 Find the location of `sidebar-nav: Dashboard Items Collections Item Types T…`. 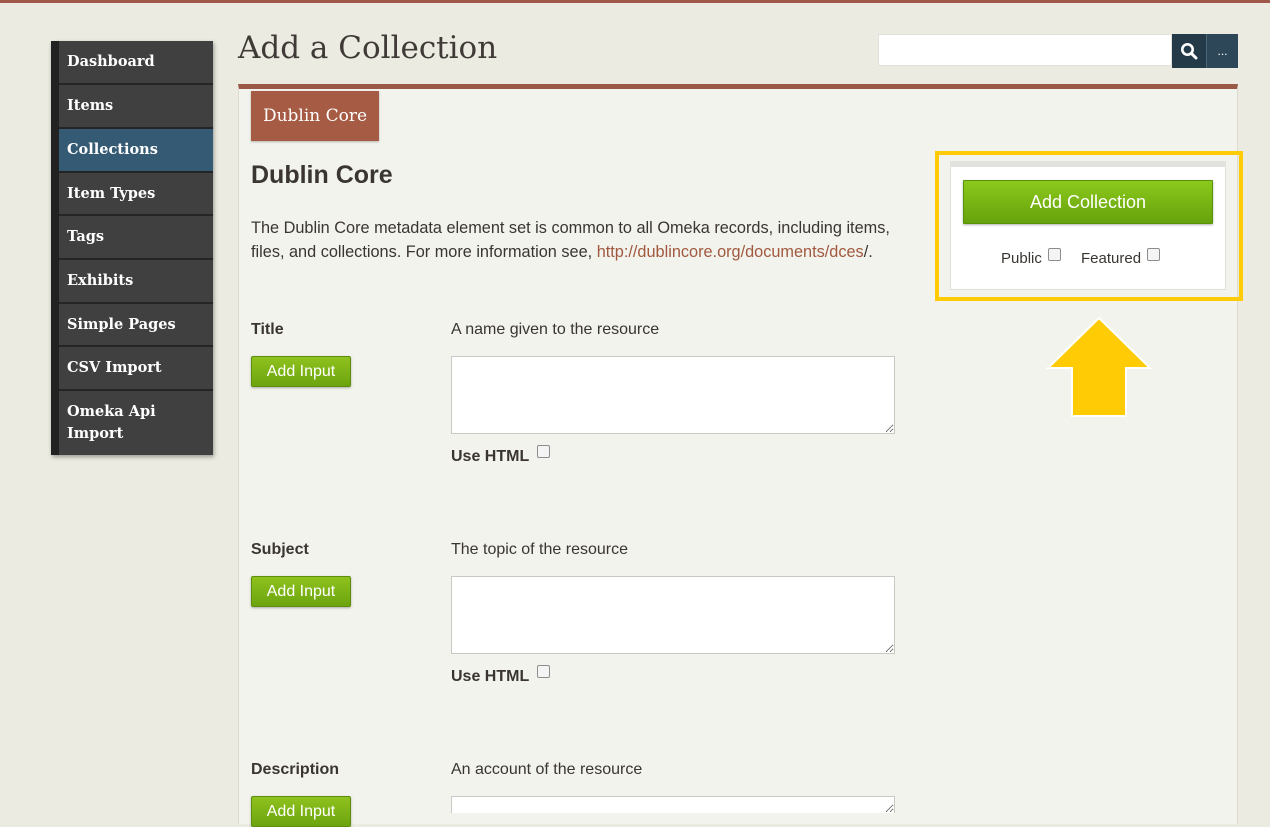

sidebar-nav: Dashboard Items Collections Item Types T… is located at coordinates (132, 248).